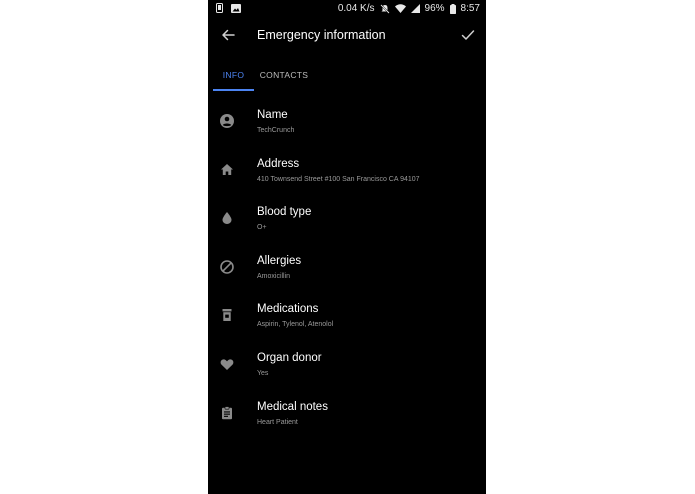 Image resolution: width=695 pixels, height=494 pixels. Describe the element at coordinates (272, 115) in the screenshot. I see `field-label: Name` at that location.